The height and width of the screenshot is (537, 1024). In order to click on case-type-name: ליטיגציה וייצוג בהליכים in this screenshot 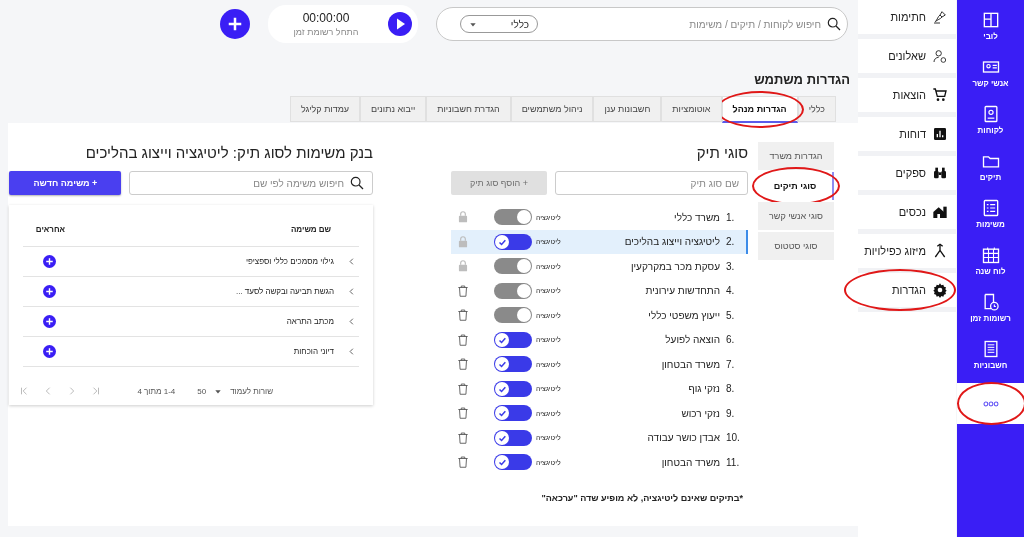, I will do `click(671, 242)`.